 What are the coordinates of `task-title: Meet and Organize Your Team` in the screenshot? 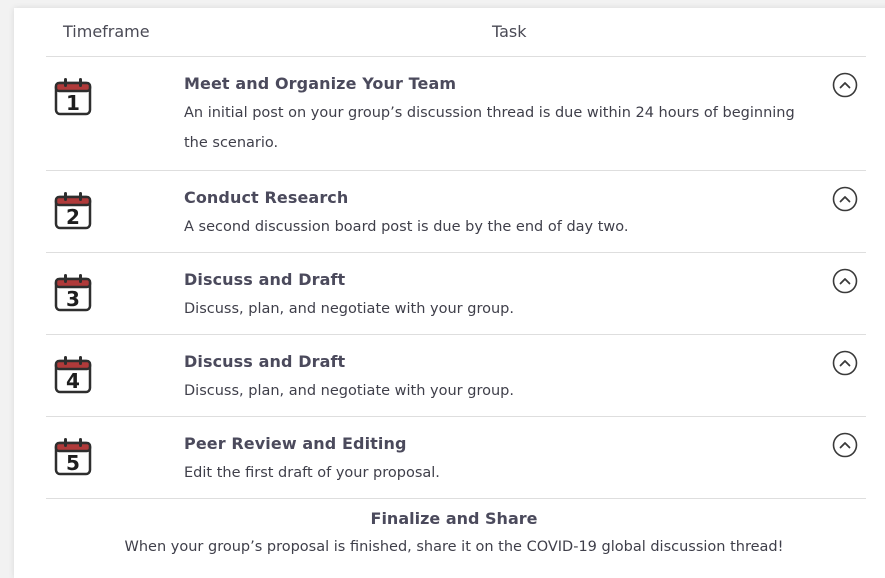 It's located at (320, 83).